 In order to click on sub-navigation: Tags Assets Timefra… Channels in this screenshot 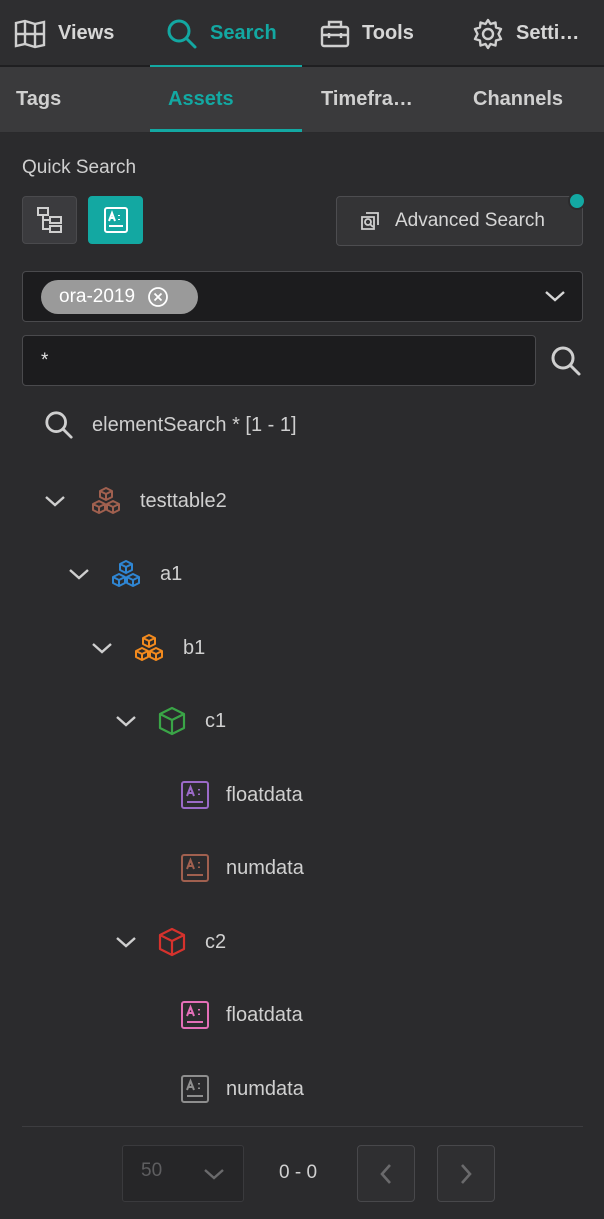, I will do `click(302, 100)`.